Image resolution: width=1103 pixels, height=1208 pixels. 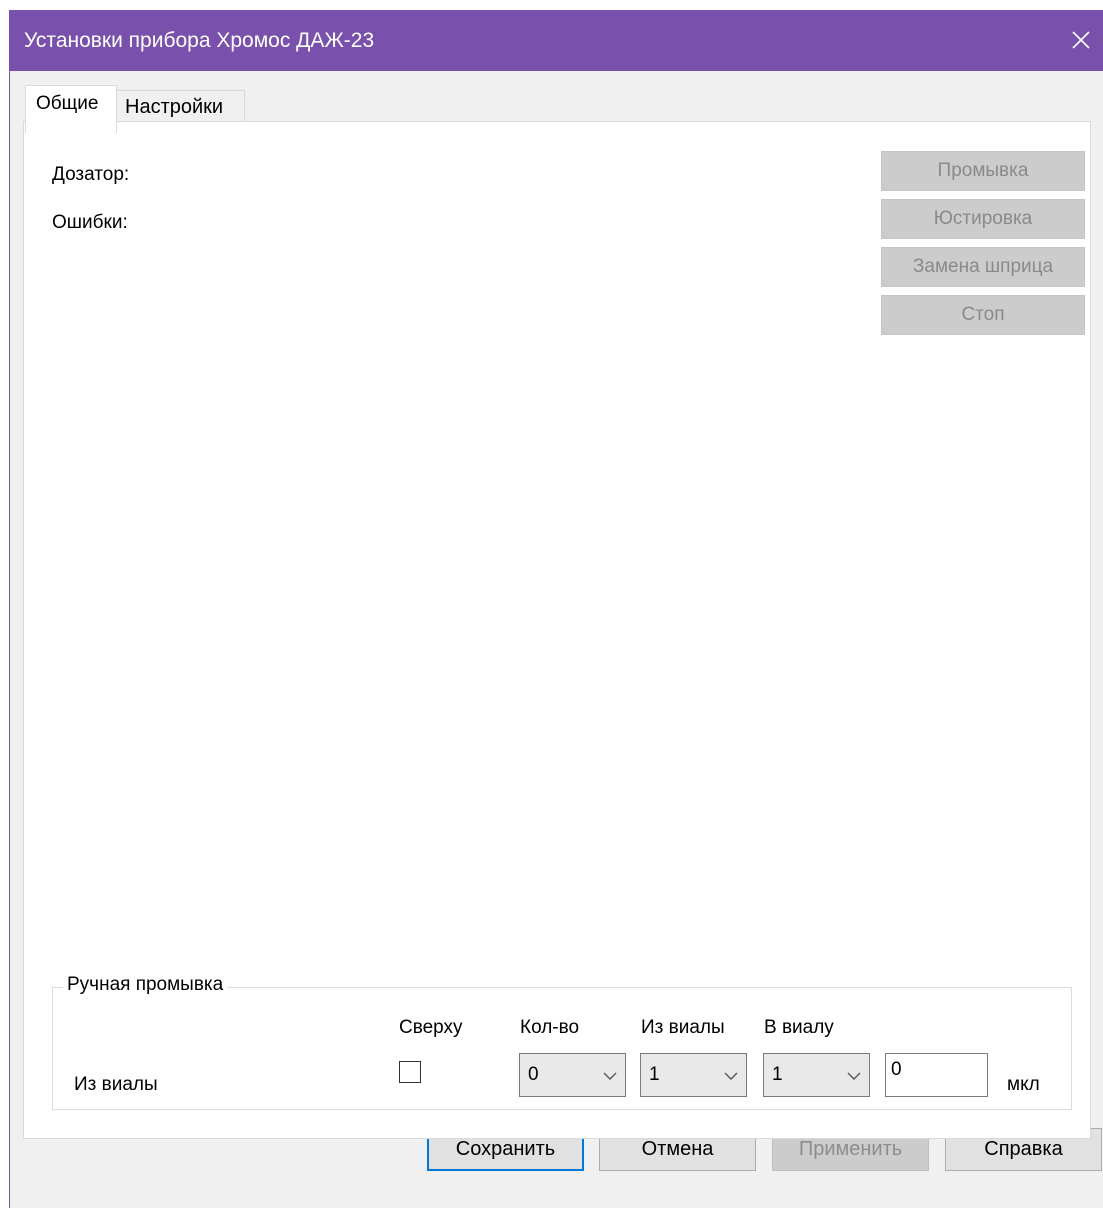 I want to click on from-vial-select-value: 1, so click(x=654, y=1074).